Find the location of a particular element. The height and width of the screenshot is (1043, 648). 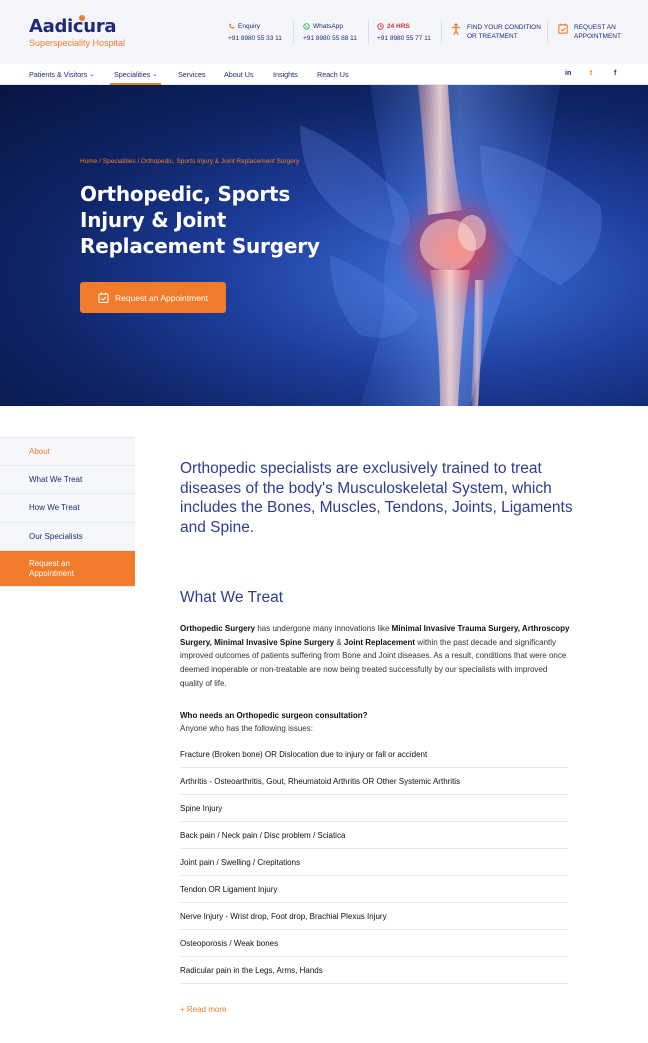

nav-item-reach-us: Reach Us is located at coordinates (333, 74).